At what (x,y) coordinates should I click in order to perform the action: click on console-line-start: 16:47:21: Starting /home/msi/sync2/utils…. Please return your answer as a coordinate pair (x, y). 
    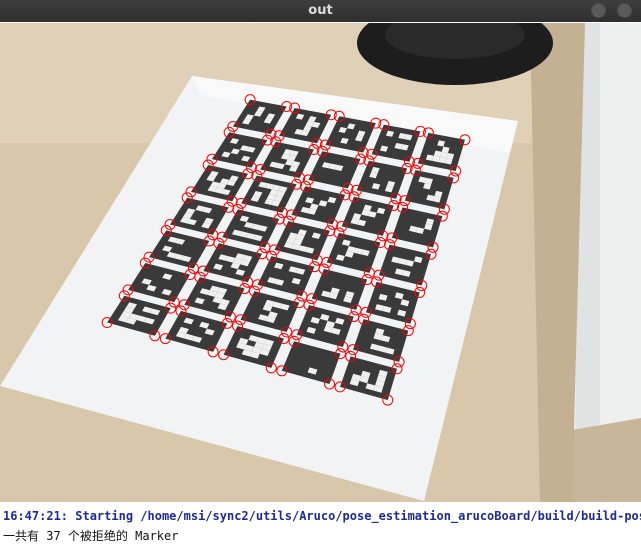
    Looking at the image, I should click on (322, 516).